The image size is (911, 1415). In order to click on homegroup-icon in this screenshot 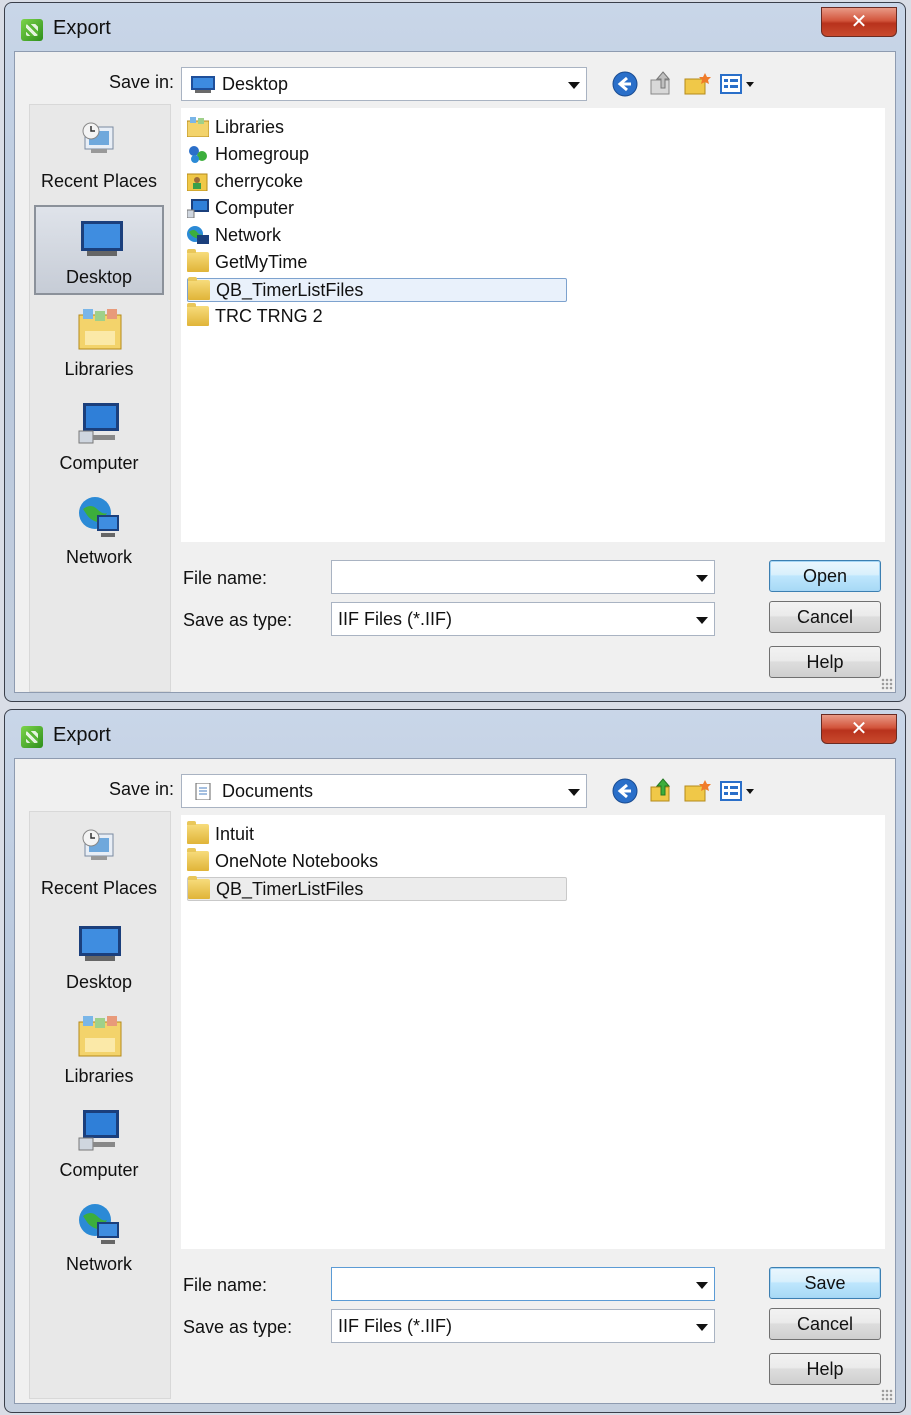, I will do `click(198, 154)`.